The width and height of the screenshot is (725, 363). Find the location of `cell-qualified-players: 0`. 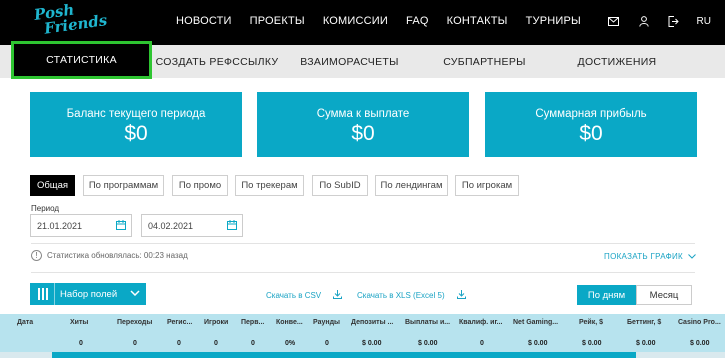

cell-qualified-players: 0 is located at coordinates (482, 343).